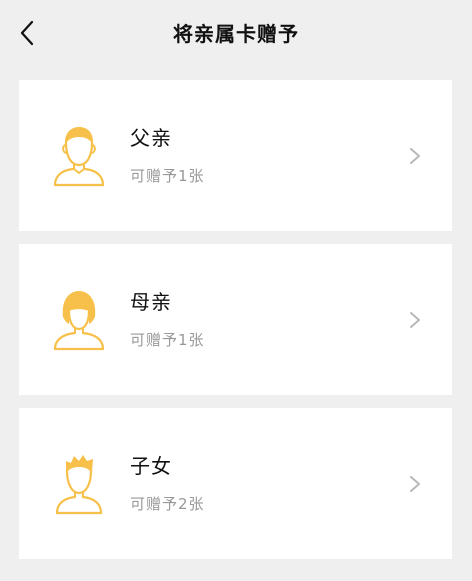  What do you see at coordinates (167, 504) in the screenshot?
I see `relative-quota: 可赠予2张` at bounding box center [167, 504].